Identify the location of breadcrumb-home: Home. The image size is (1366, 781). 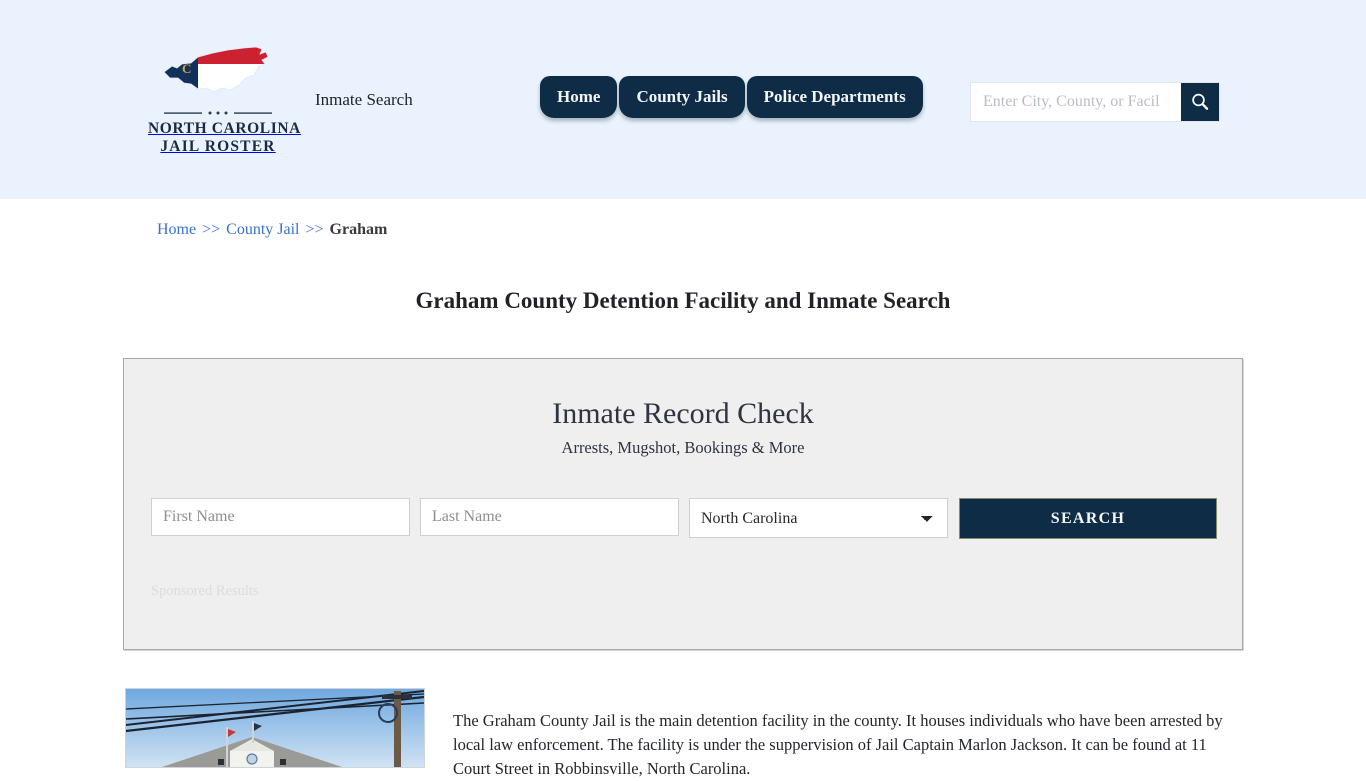
(176, 229).